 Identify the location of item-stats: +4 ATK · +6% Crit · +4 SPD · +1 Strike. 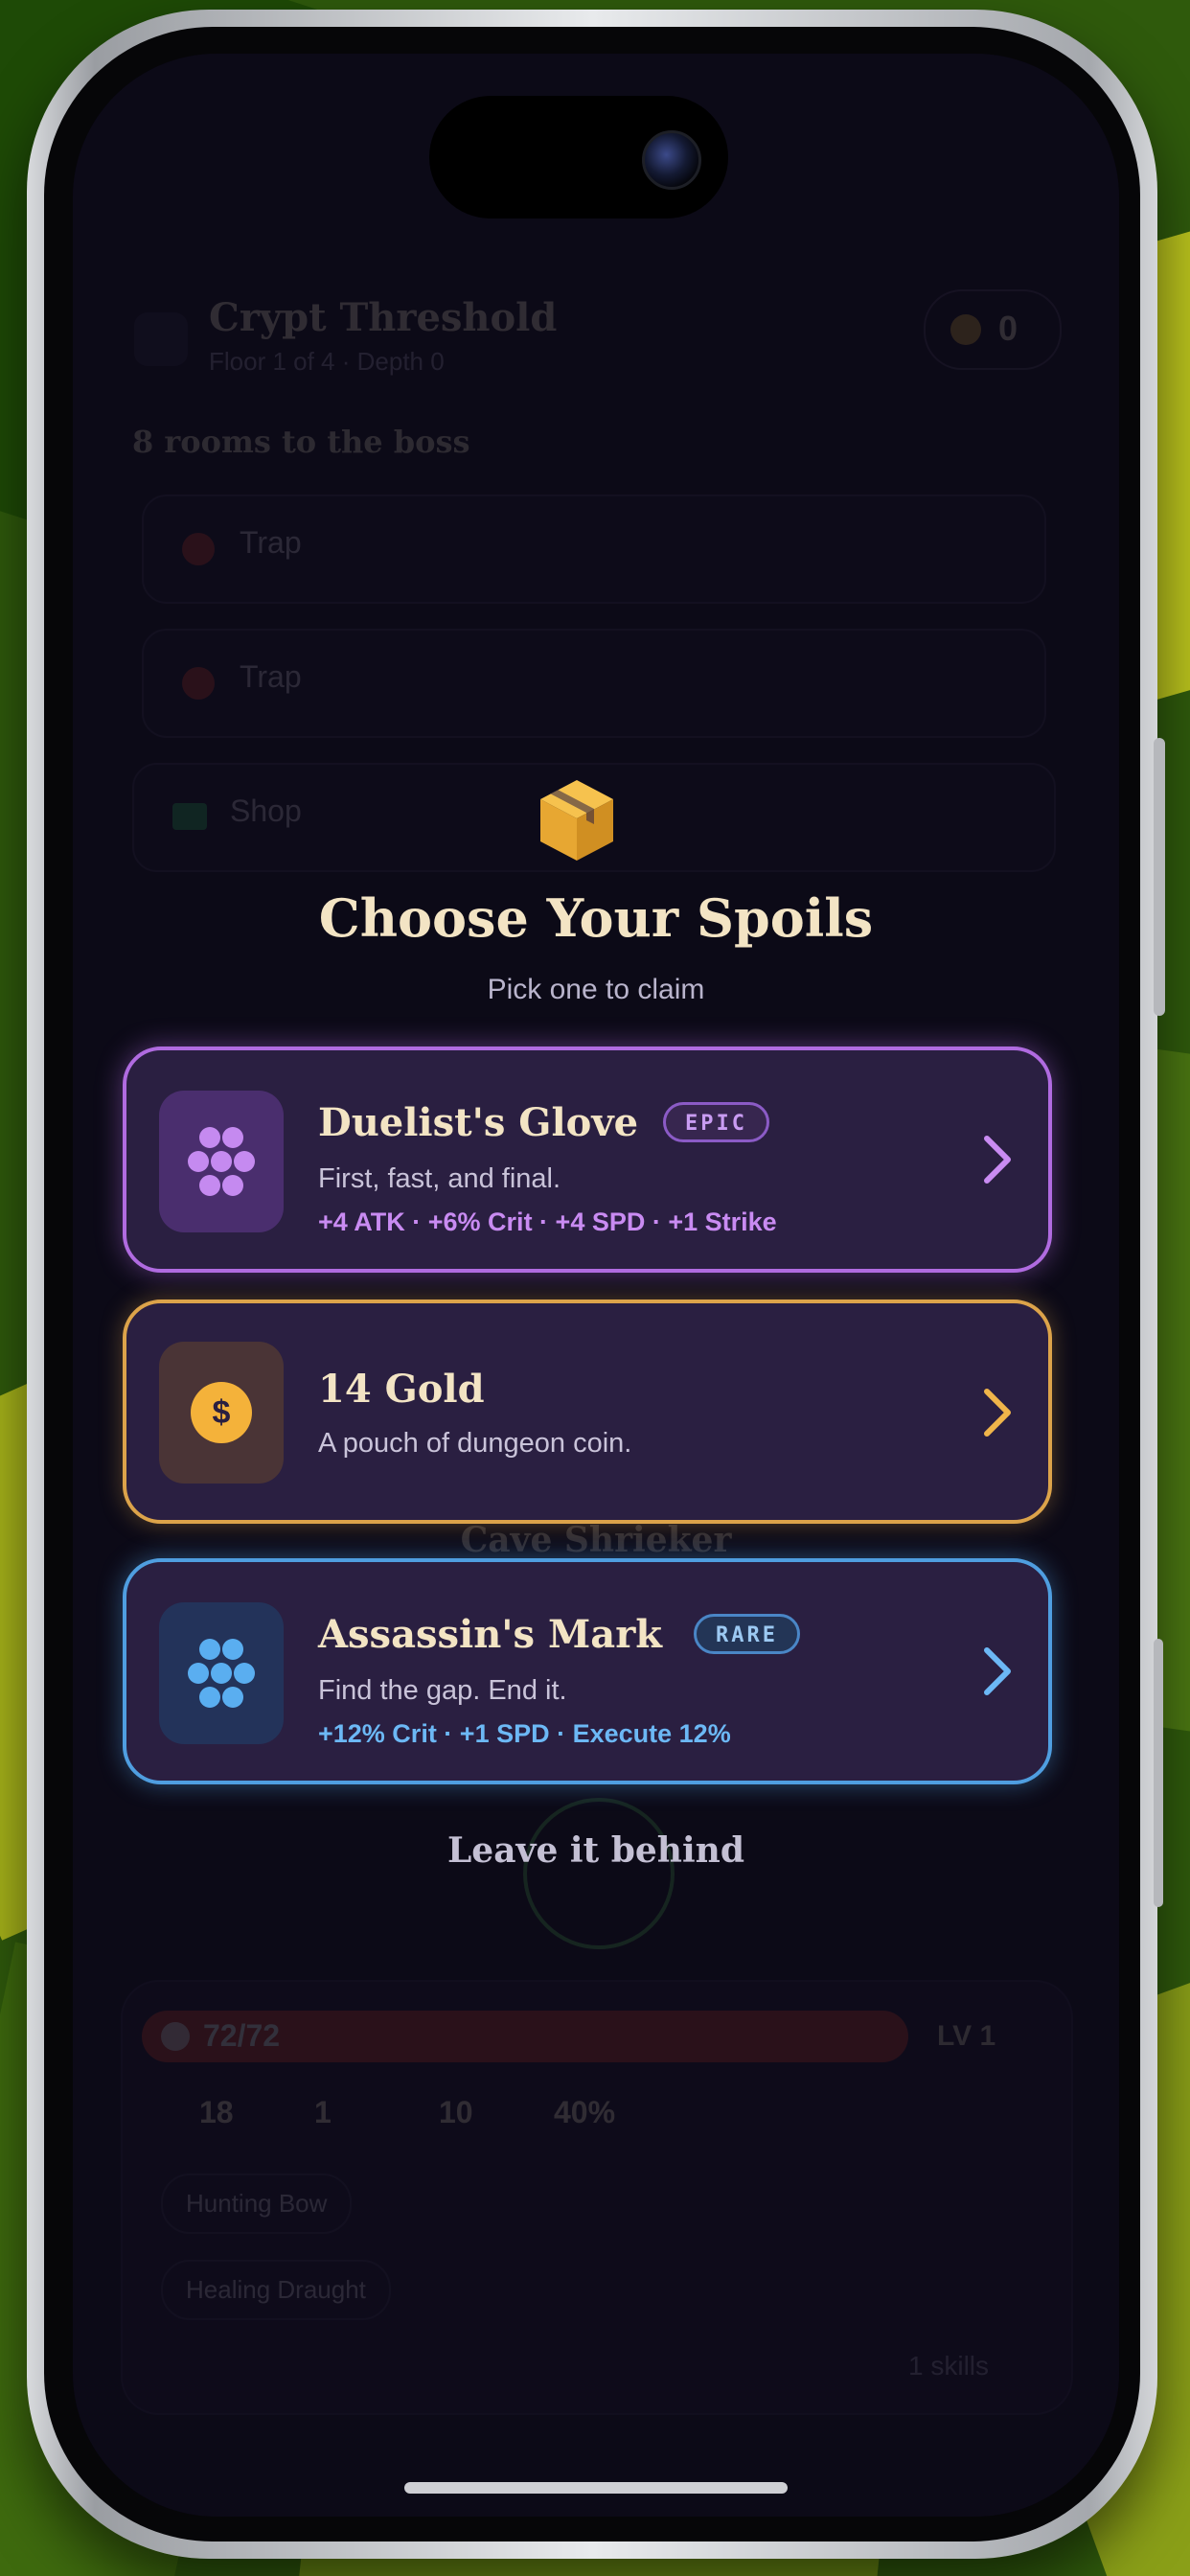
(547, 1222).